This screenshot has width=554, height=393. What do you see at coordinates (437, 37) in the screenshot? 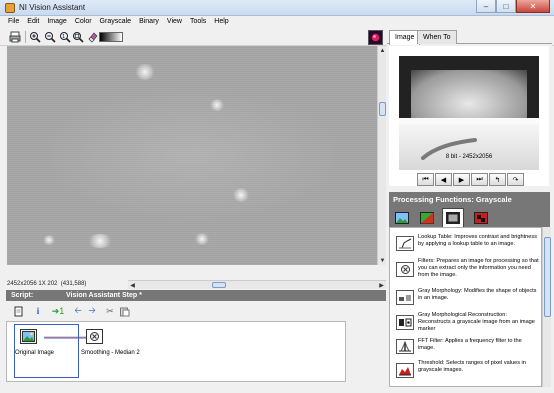
I see `tab-when-to: When To` at bounding box center [437, 37].